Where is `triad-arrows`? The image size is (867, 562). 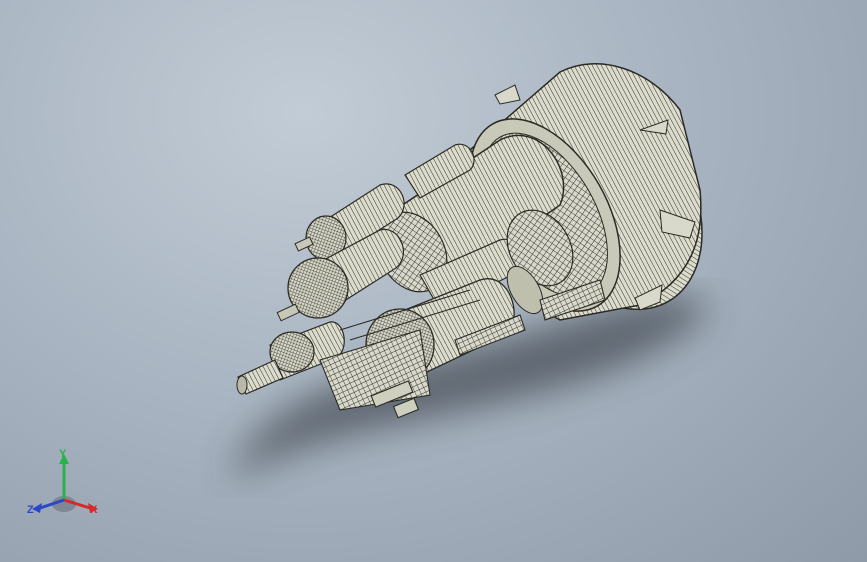 triad-arrows is located at coordinates (65, 483).